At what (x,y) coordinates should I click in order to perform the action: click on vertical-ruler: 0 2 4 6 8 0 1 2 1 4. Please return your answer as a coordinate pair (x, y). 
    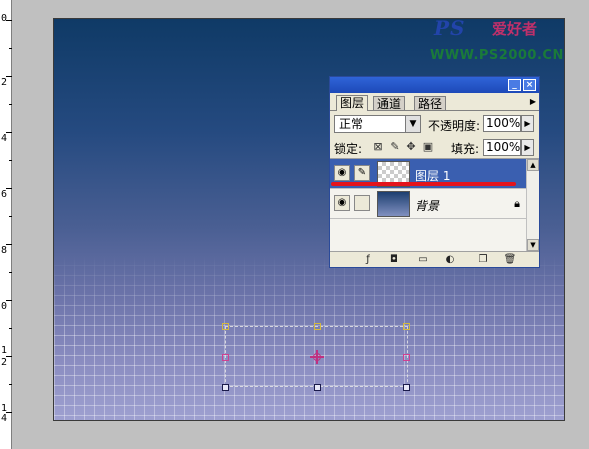
    Looking at the image, I should click on (6, 224).